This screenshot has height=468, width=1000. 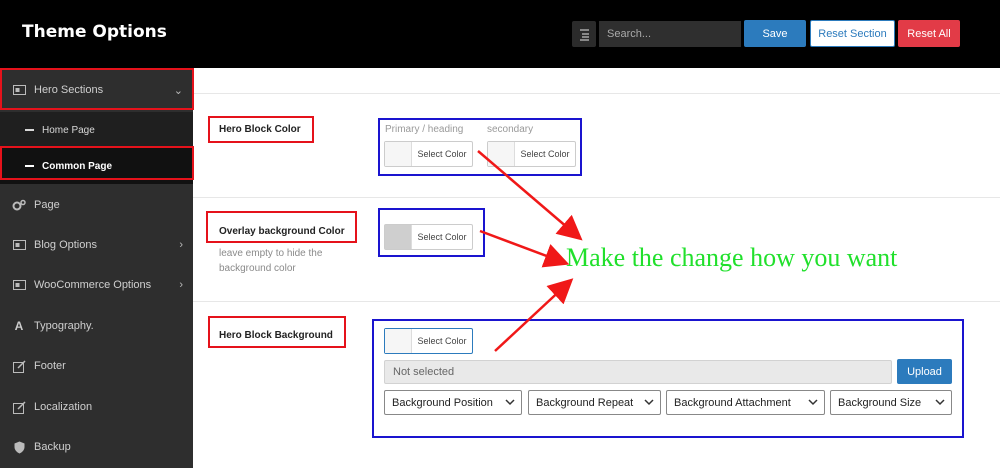 What do you see at coordinates (65, 245) in the screenshot?
I see `sidebar-item-label: Blog Options` at bounding box center [65, 245].